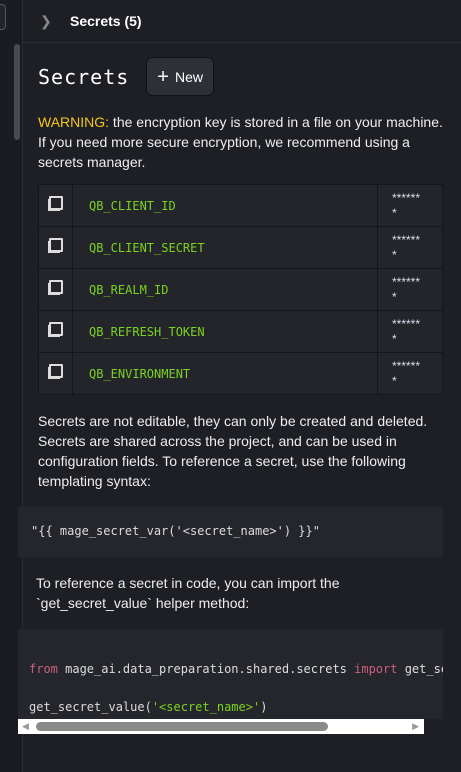 The image size is (461, 772). What do you see at coordinates (3, 17) in the screenshot?
I see `sidebar-toggle-button` at bounding box center [3, 17].